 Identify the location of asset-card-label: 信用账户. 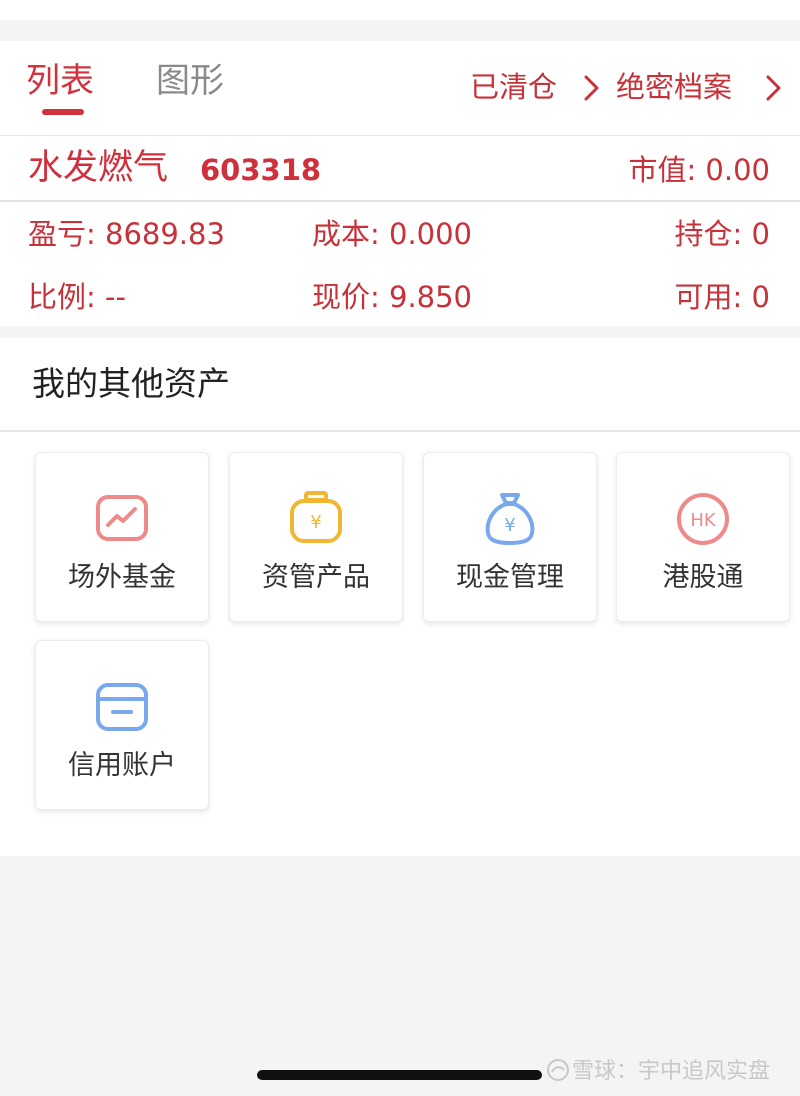
(122, 765).